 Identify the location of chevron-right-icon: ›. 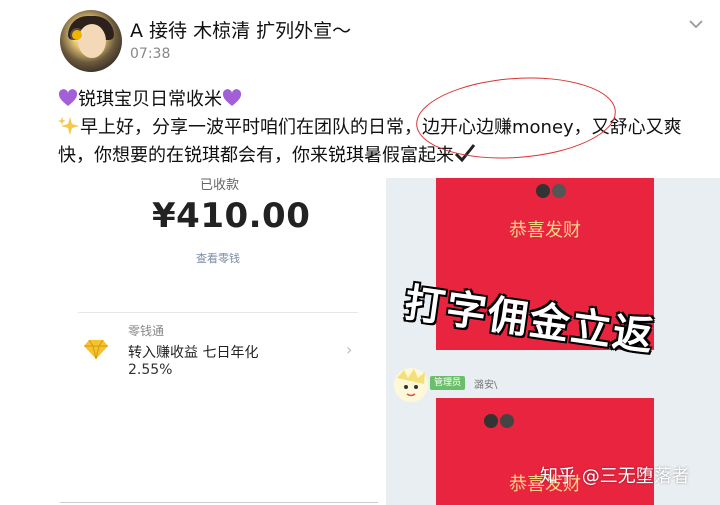
(349, 349).